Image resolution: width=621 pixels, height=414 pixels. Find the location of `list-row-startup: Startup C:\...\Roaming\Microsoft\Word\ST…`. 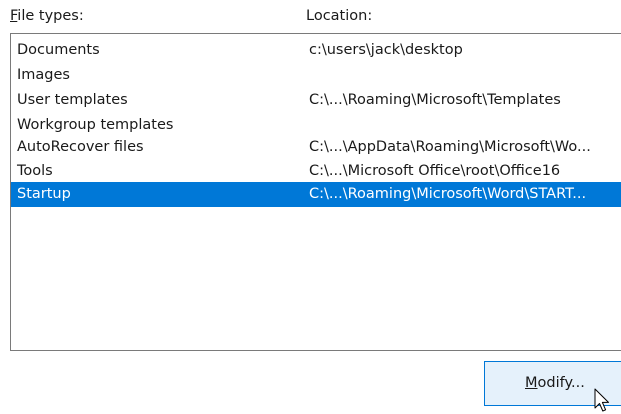

list-row-startup: Startup C:\...\Roaming\Microsoft\Word\ST… is located at coordinates (316, 194).